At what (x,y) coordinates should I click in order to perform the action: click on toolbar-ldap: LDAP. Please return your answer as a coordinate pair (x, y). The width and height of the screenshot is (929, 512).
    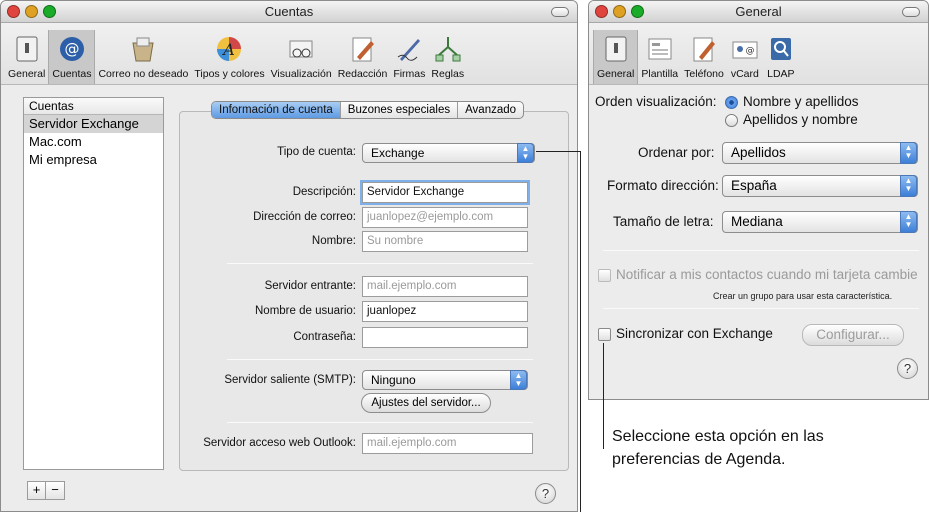
    Looking at the image, I should click on (781, 57).